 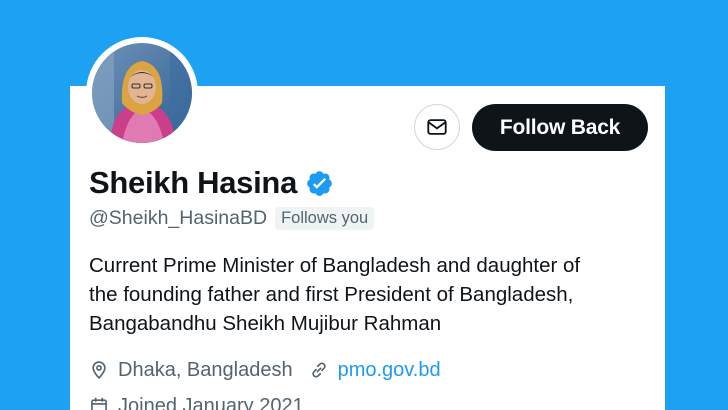 What do you see at coordinates (99, 403) in the screenshot?
I see `calendar-icon` at bounding box center [99, 403].